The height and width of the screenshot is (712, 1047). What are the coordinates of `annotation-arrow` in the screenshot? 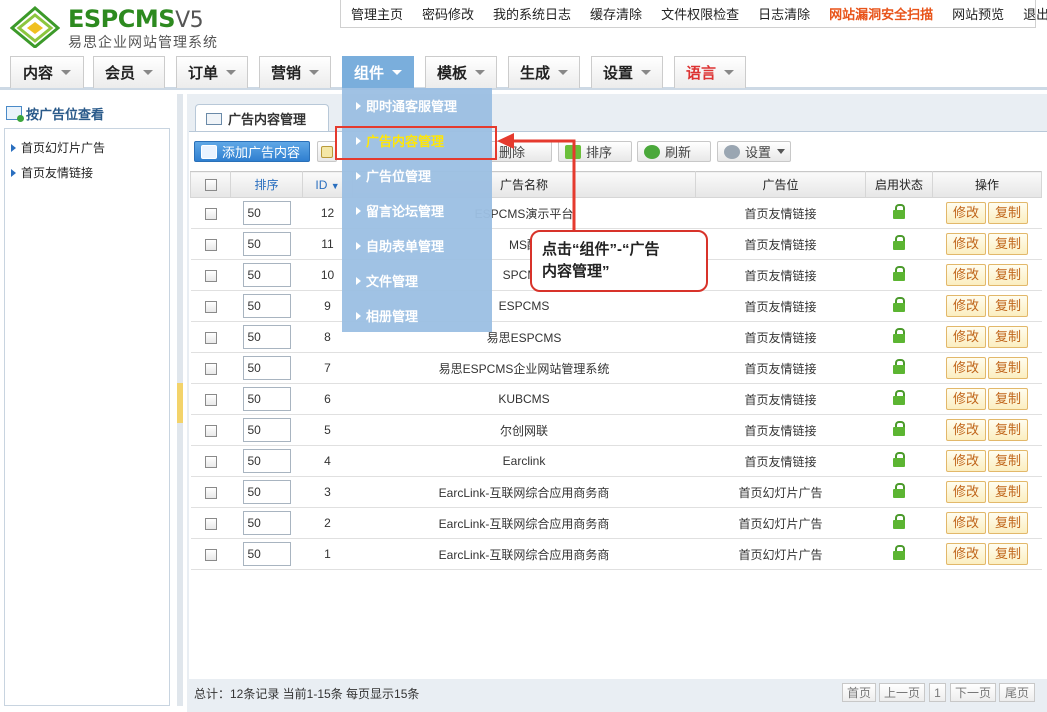 It's located at (536, 182).